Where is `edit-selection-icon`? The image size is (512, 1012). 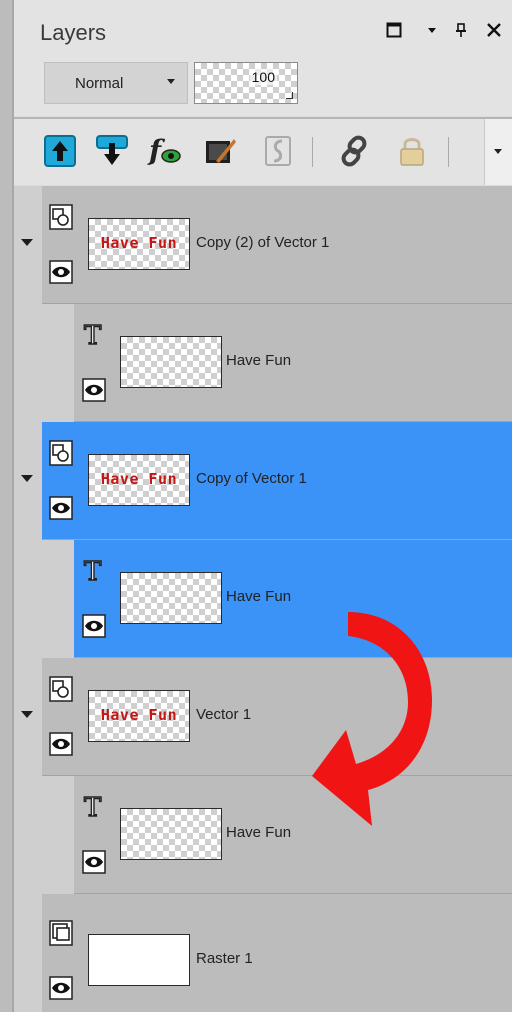 edit-selection-icon is located at coordinates (220, 151).